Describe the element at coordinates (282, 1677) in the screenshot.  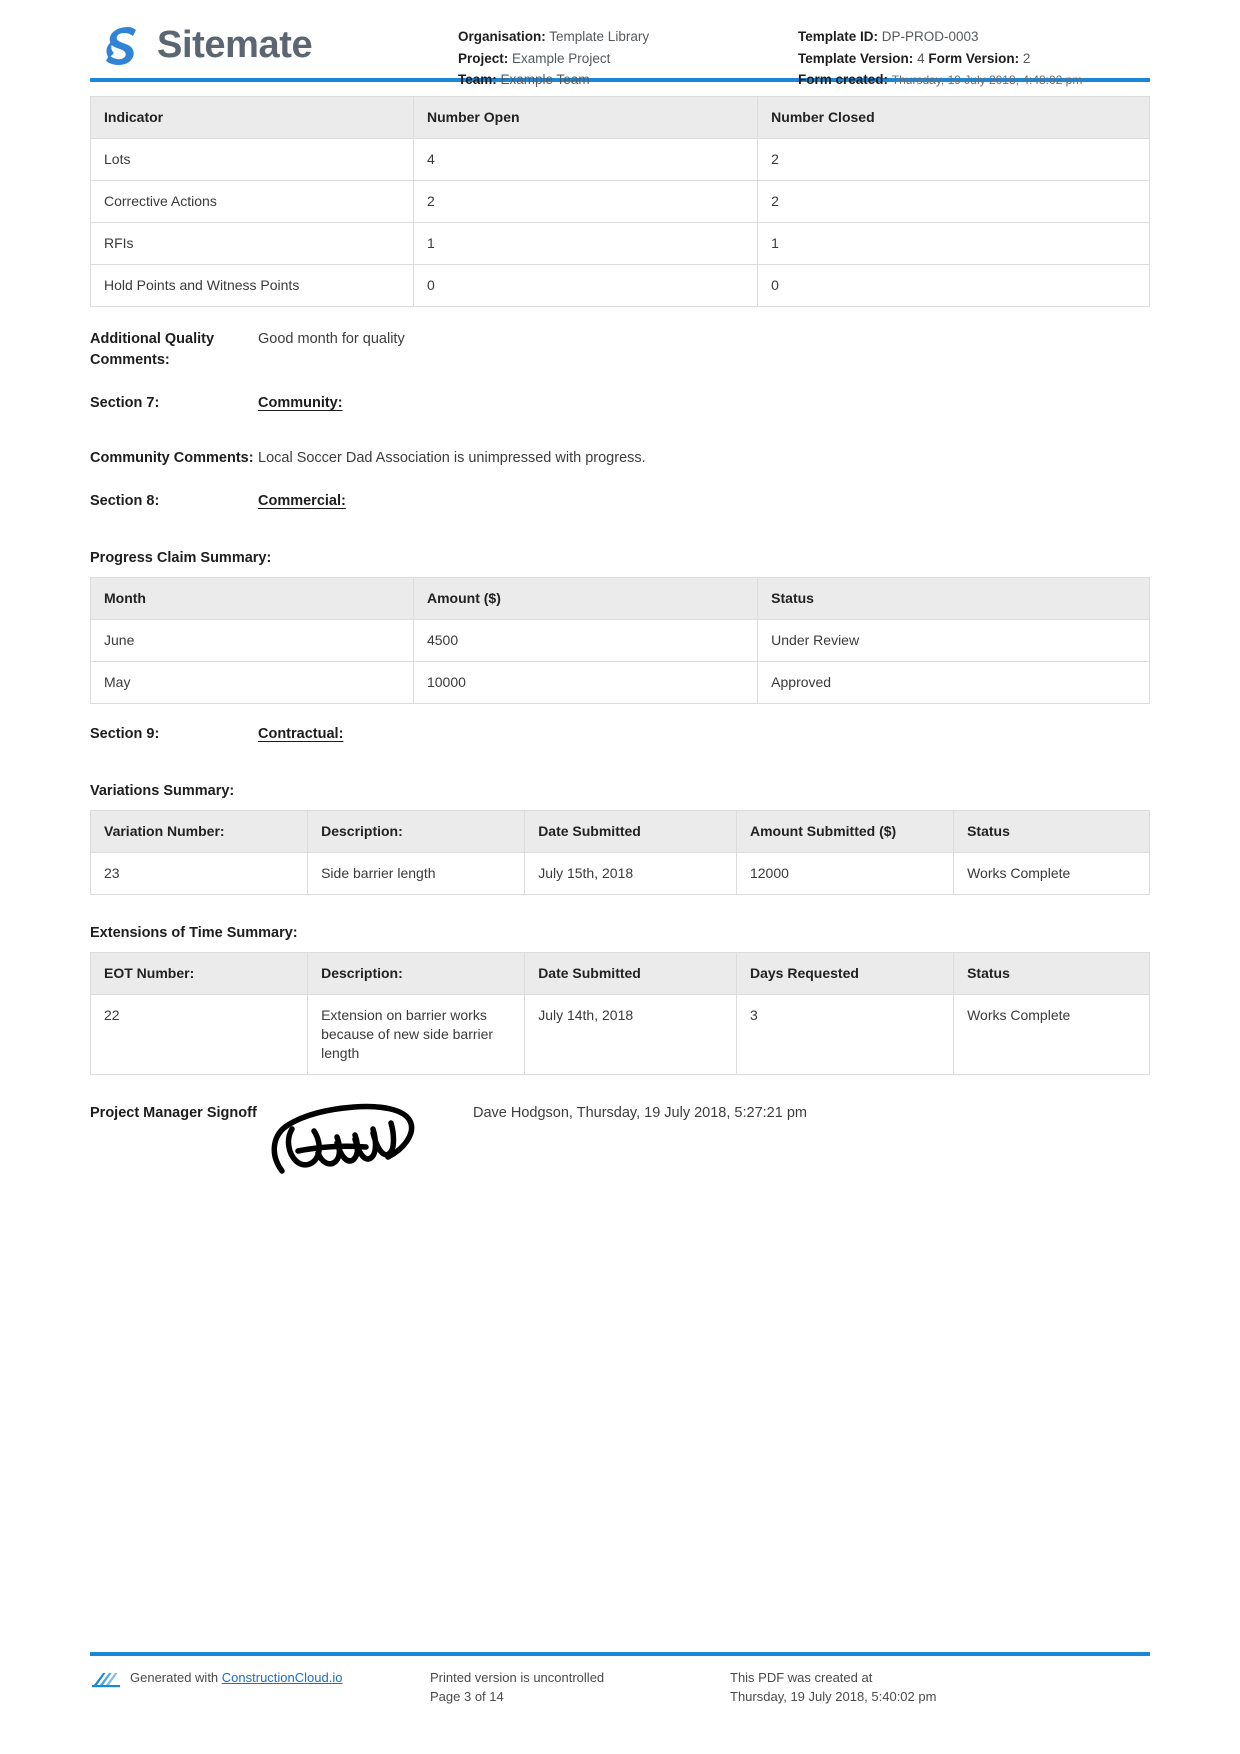
I see `constructioncloud-link: ConstructionCloud.io` at that location.